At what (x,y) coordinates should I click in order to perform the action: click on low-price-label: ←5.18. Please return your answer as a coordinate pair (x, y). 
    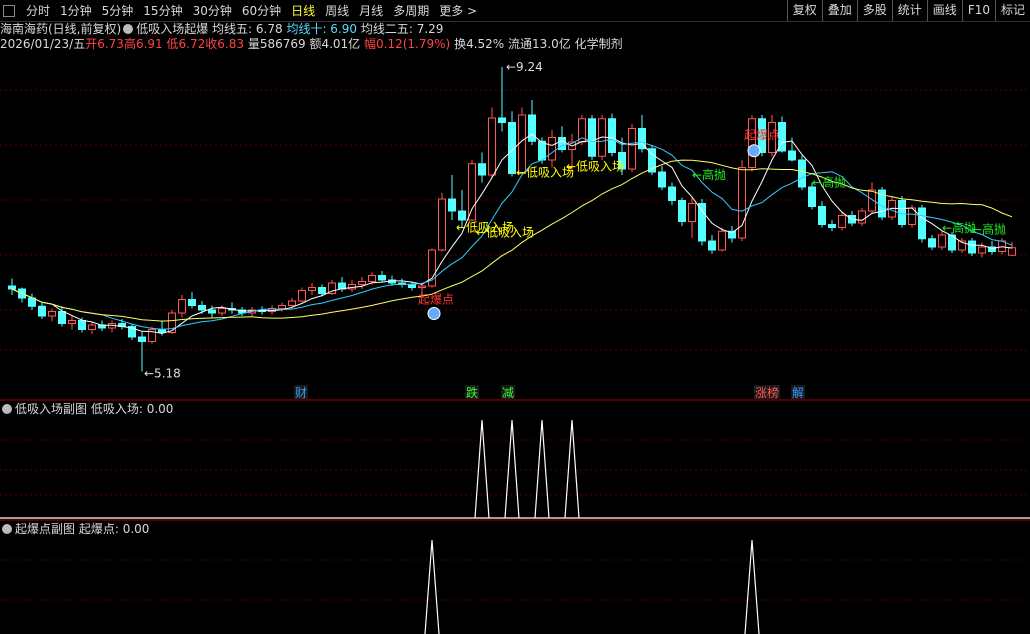
    Looking at the image, I should click on (162, 374).